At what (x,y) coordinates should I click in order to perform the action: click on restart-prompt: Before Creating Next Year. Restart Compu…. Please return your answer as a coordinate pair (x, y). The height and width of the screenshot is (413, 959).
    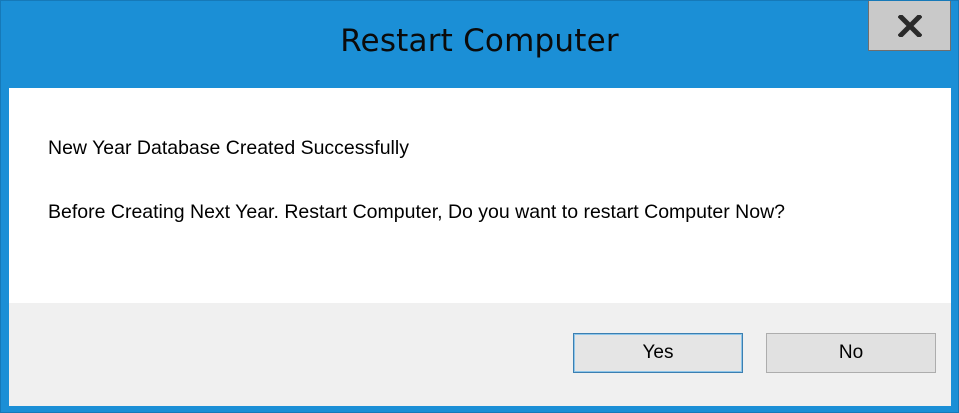
    Looking at the image, I should click on (417, 212).